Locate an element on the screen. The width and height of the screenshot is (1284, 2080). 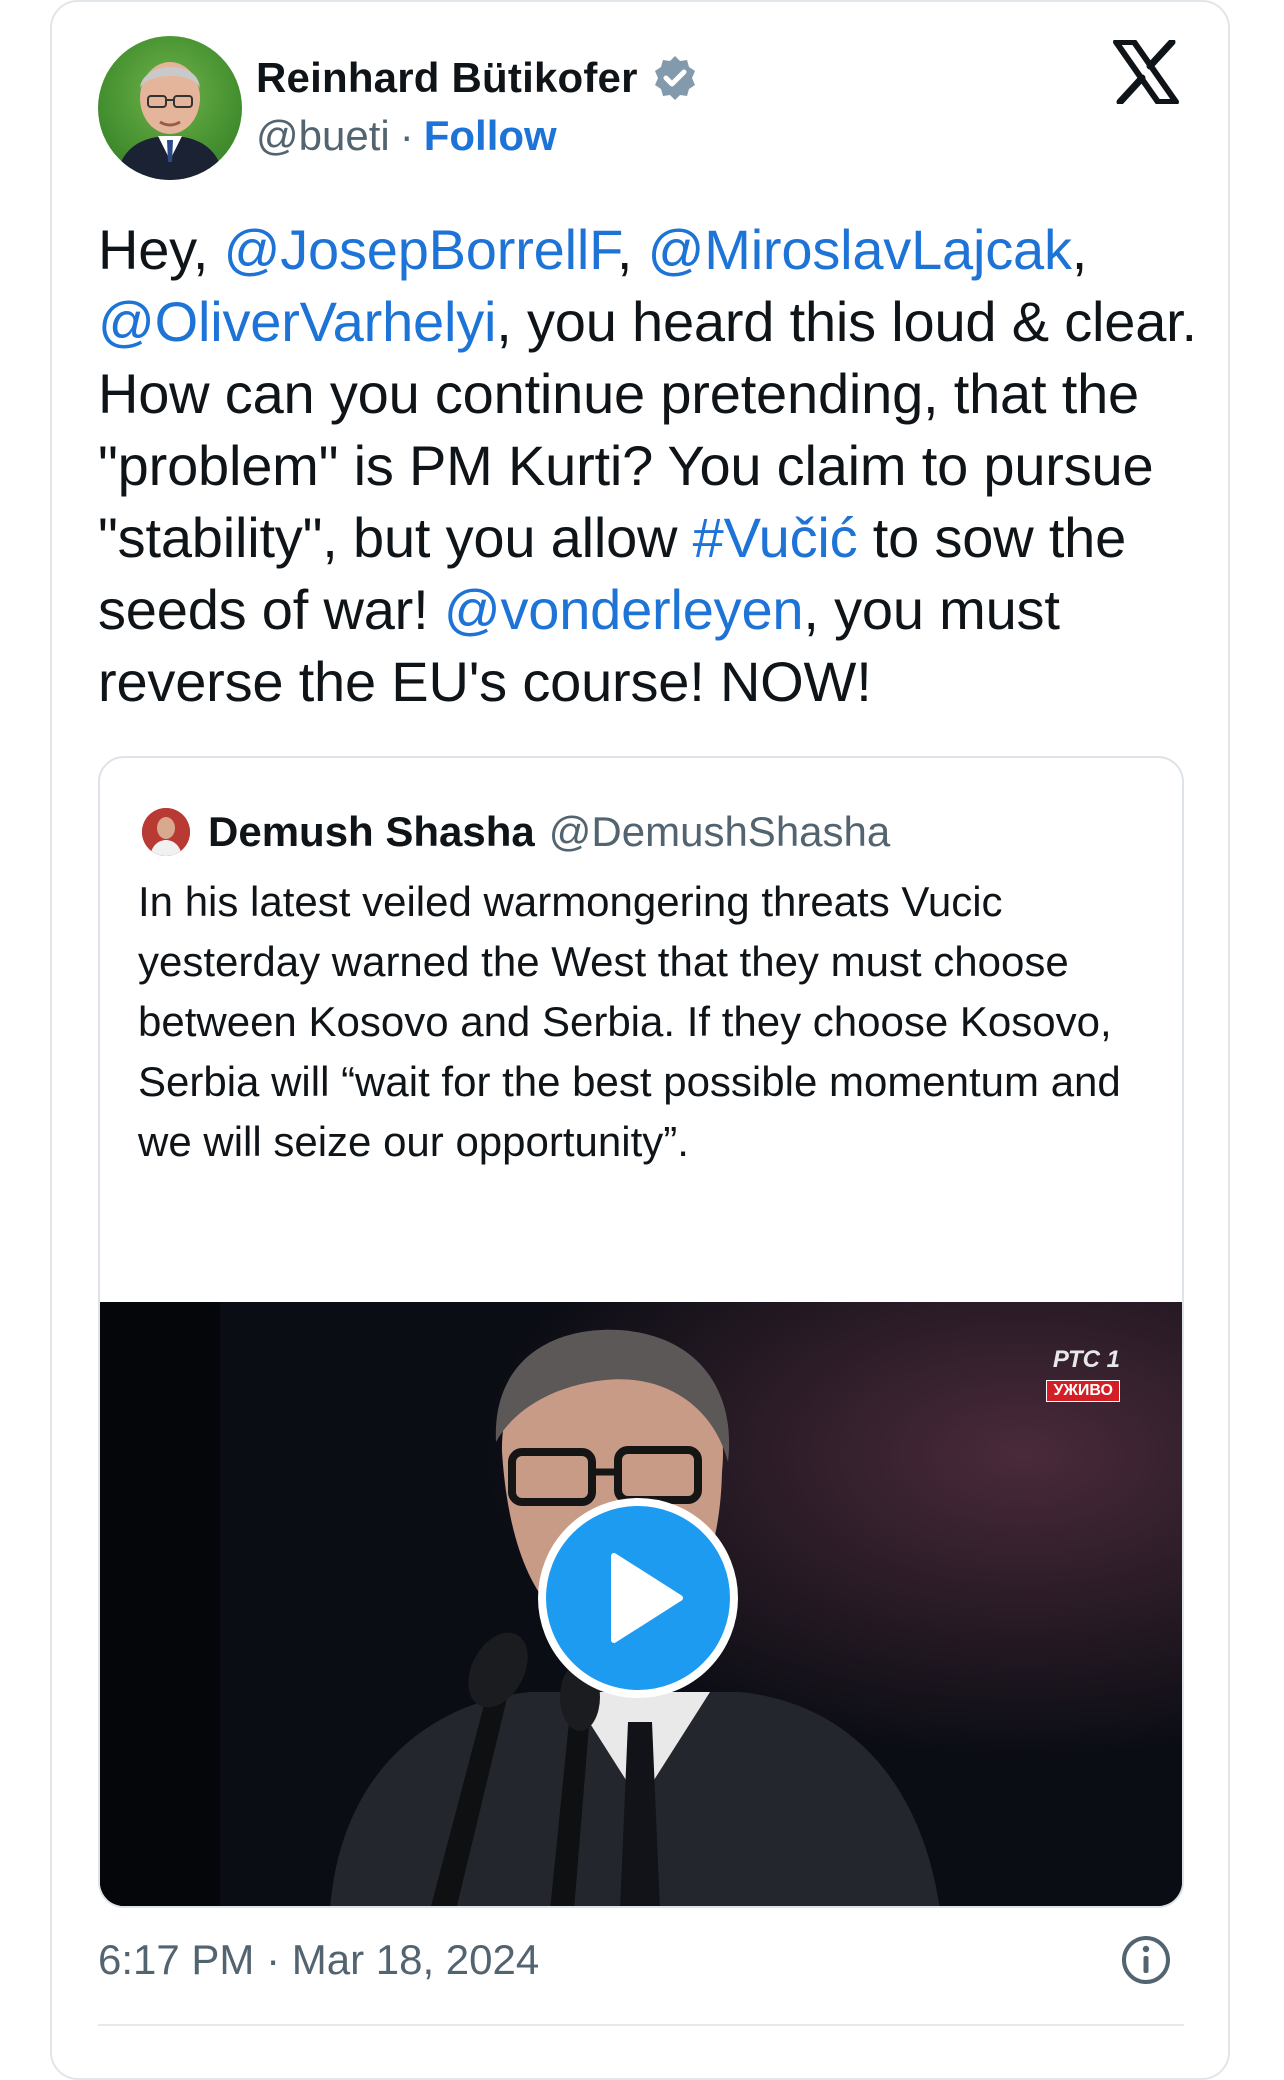
channel-number: 1 is located at coordinates (1113, 1359).